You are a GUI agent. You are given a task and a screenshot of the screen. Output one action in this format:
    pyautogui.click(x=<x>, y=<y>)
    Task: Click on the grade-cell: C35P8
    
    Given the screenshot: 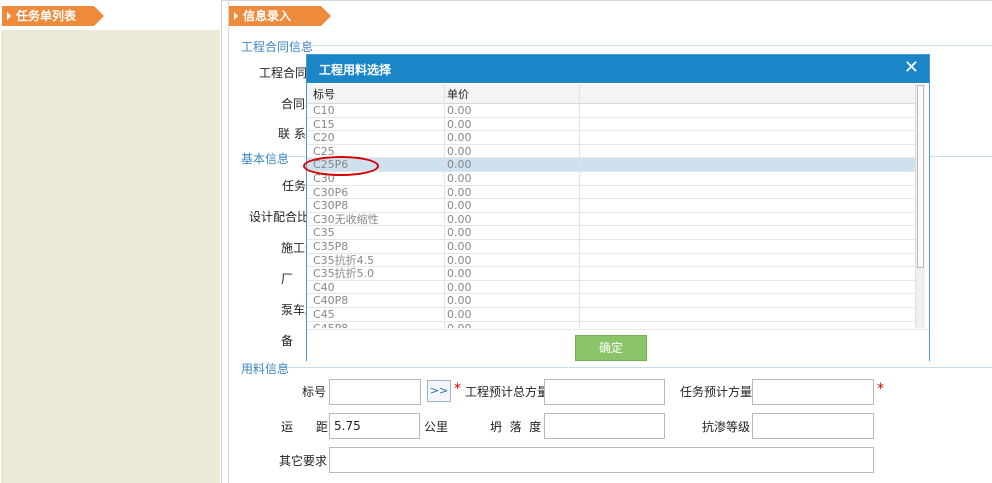 What is the action you would take?
    pyautogui.click(x=331, y=246)
    